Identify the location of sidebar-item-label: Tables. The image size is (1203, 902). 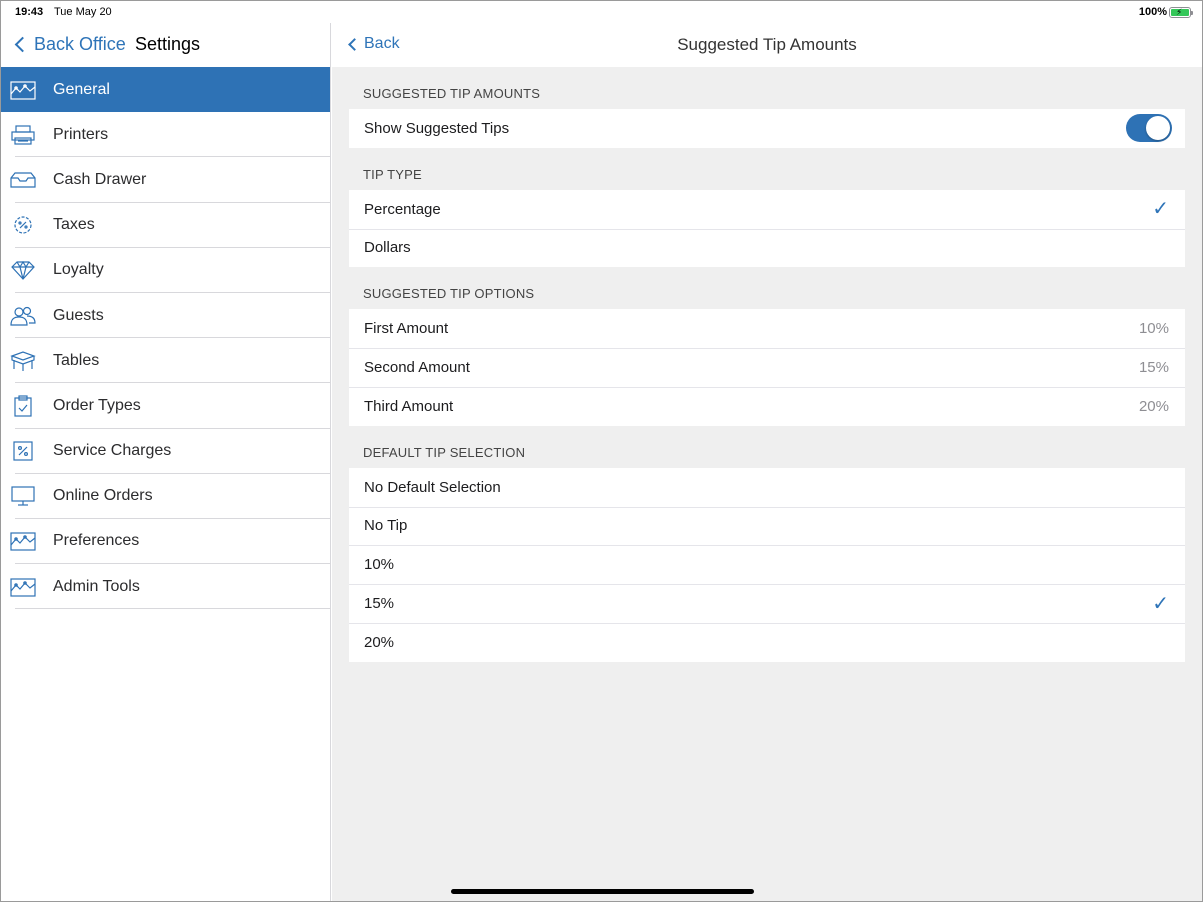
(76, 360).